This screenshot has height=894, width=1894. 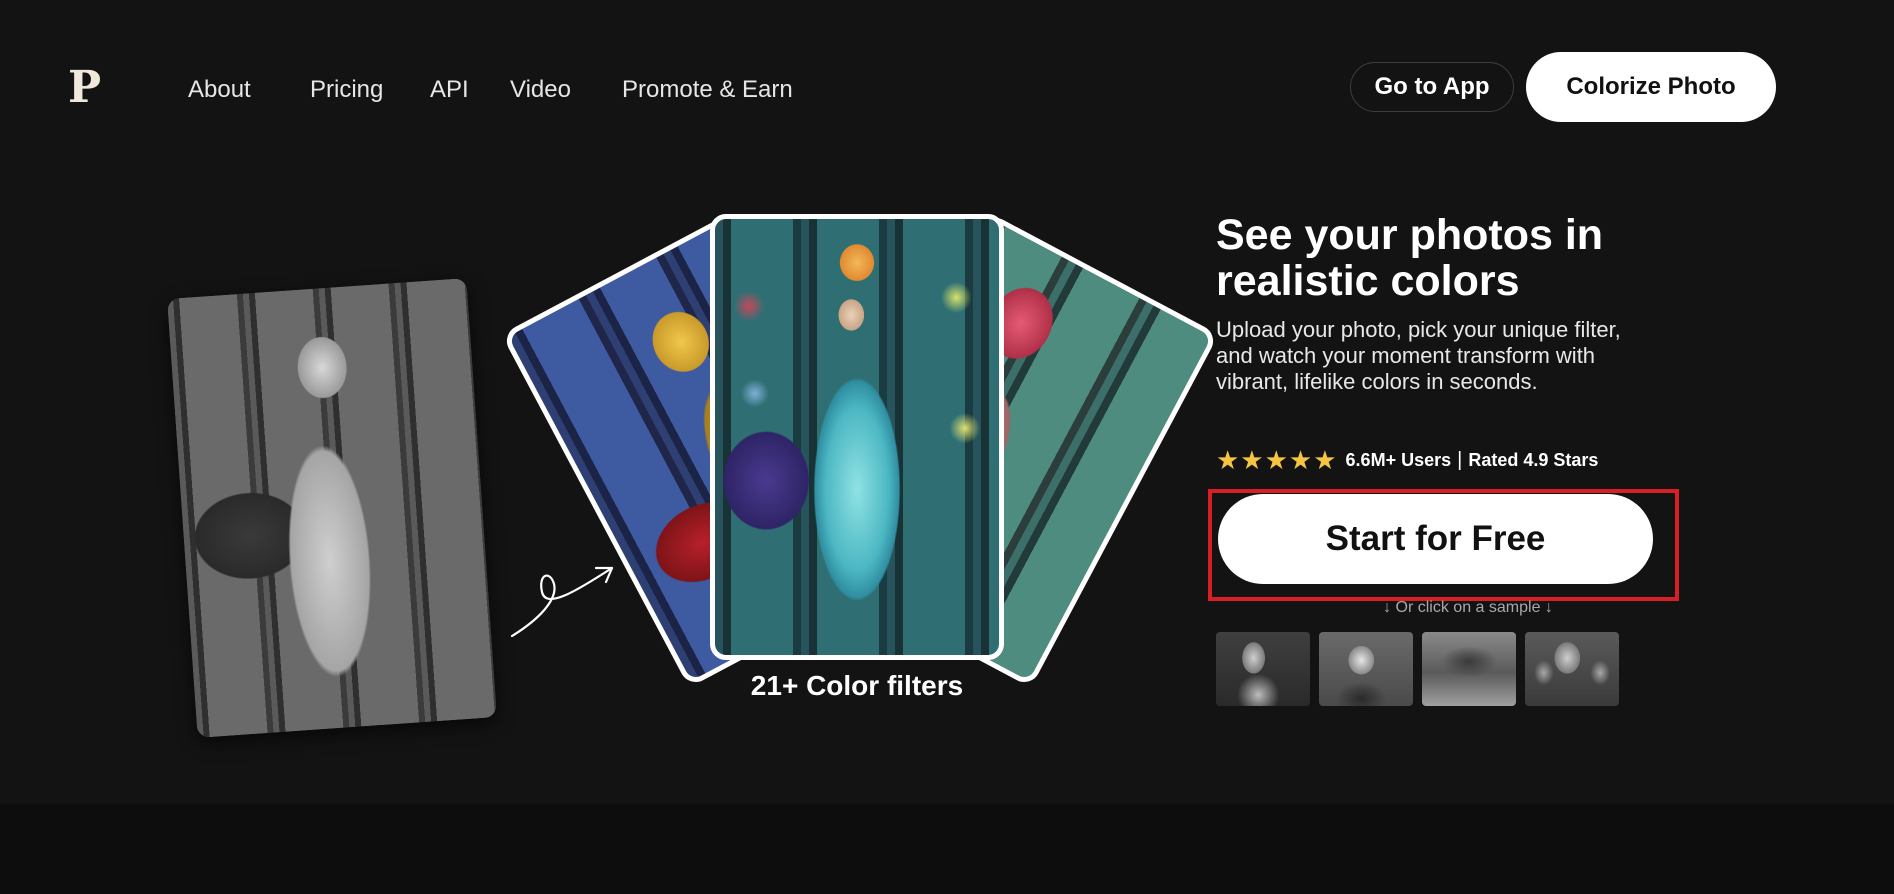 I want to click on color-filters-label: 21+ Color filters, so click(x=857, y=685).